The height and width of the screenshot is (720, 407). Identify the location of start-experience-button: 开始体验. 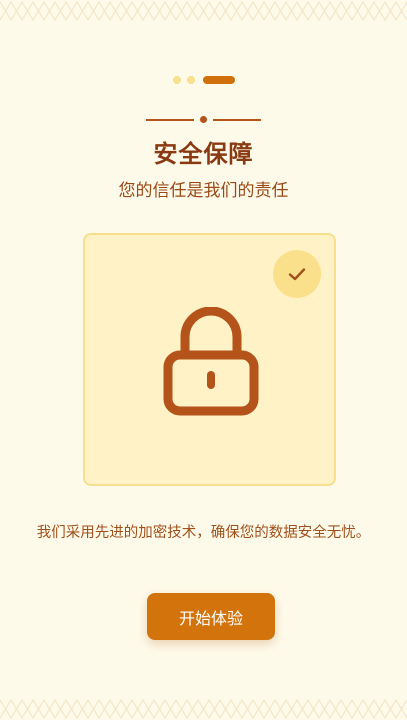
(211, 616).